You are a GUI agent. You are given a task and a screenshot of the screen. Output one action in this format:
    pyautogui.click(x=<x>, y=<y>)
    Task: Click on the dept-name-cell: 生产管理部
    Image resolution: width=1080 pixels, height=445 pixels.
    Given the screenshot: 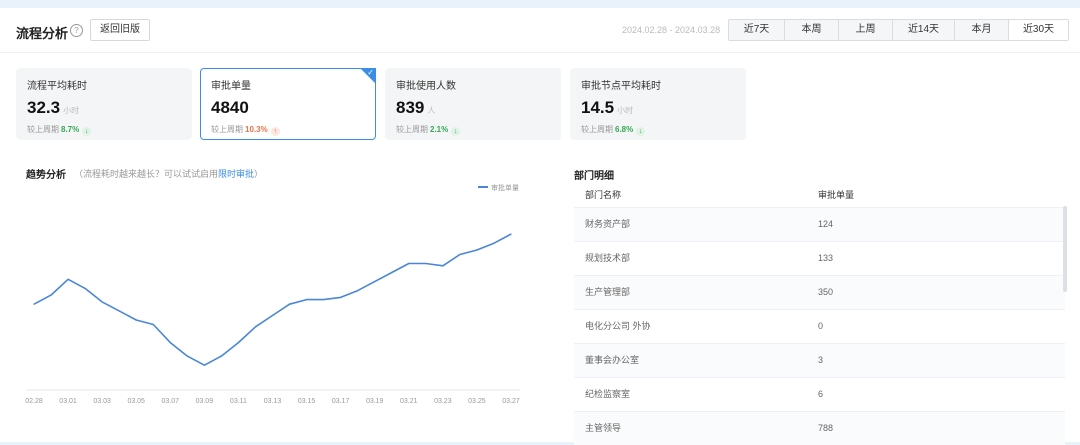 What is the action you would take?
    pyautogui.click(x=608, y=292)
    